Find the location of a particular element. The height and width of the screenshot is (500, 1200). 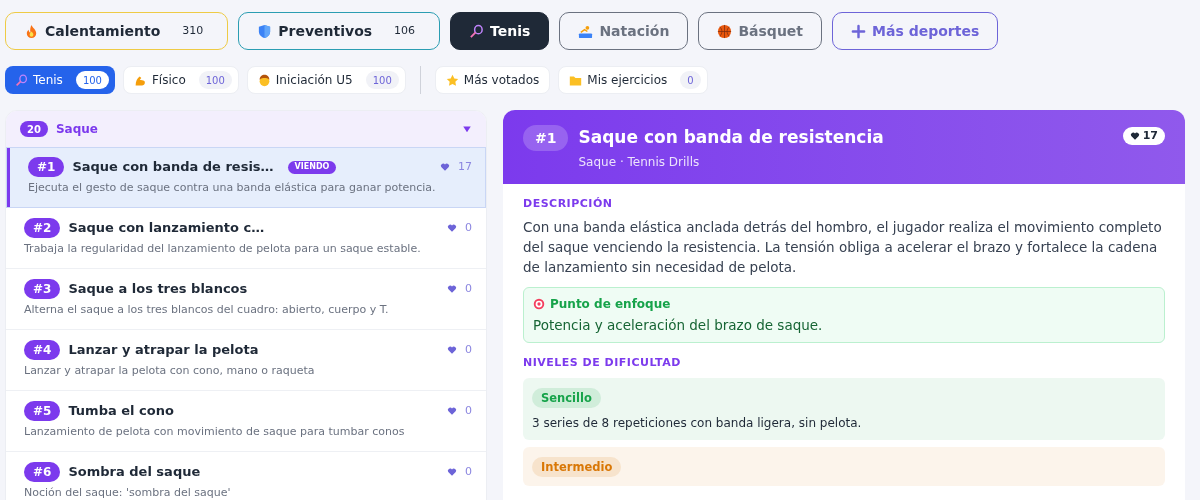

filter-chip: Físico 100 is located at coordinates (180, 80).